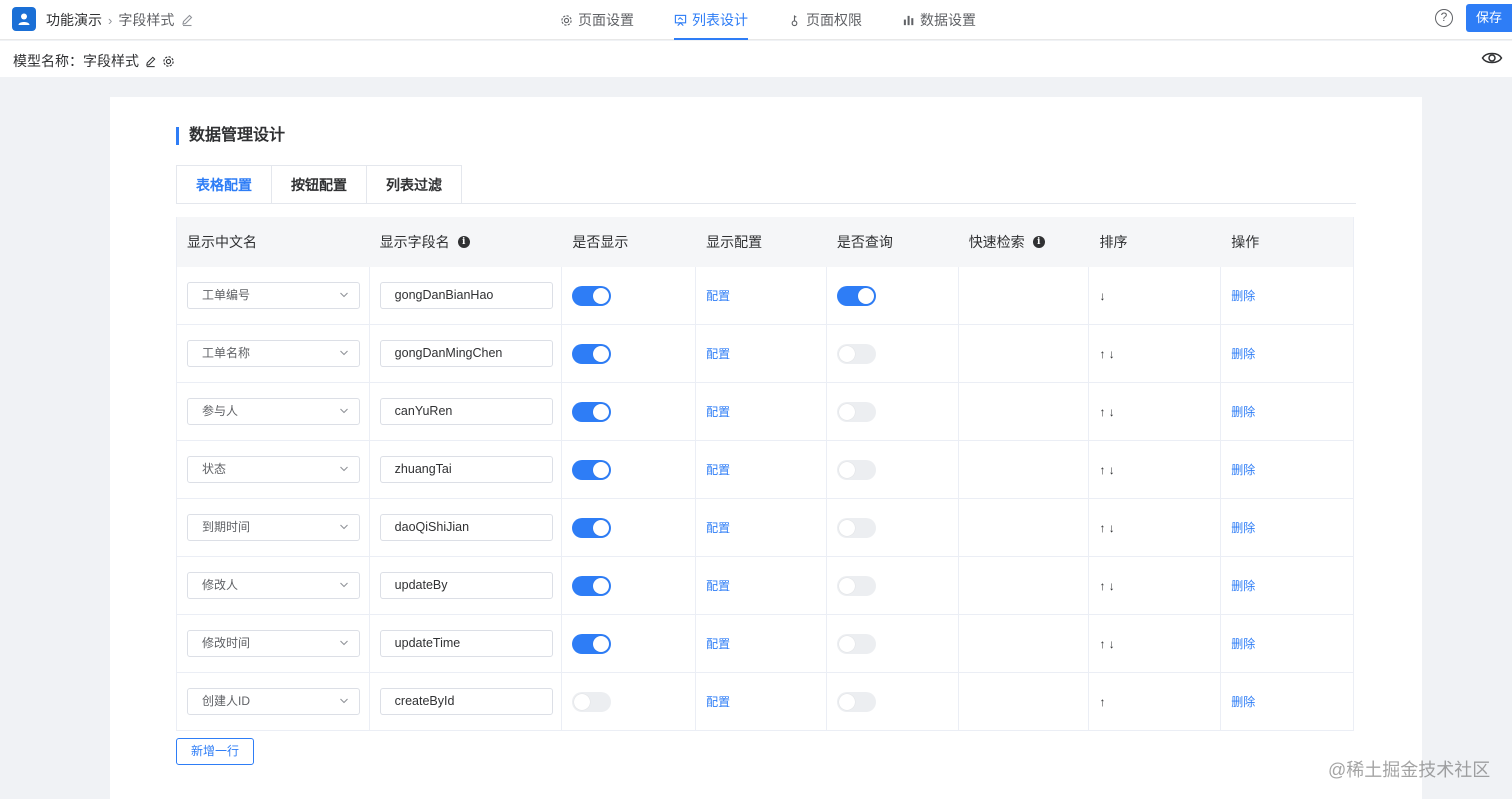 This screenshot has width=1512, height=799. What do you see at coordinates (226, 353) in the screenshot?
I see `select-value: 工单名称` at bounding box center [226, 353].